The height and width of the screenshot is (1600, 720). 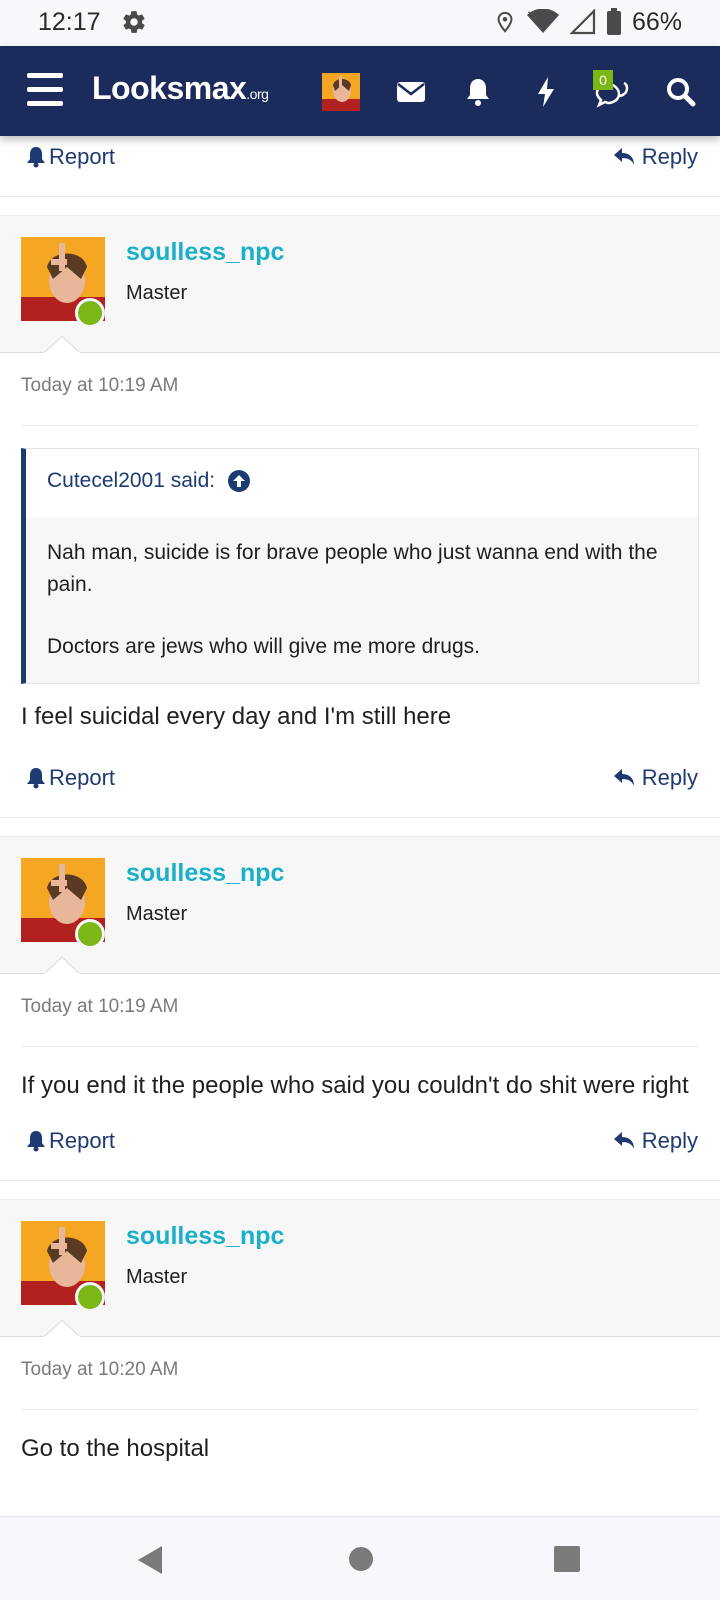 What do you see at coordinates (115, 1448) in the screenshot?
I see `post-body: Go to the hospital` at bounding box center [115, 1448].